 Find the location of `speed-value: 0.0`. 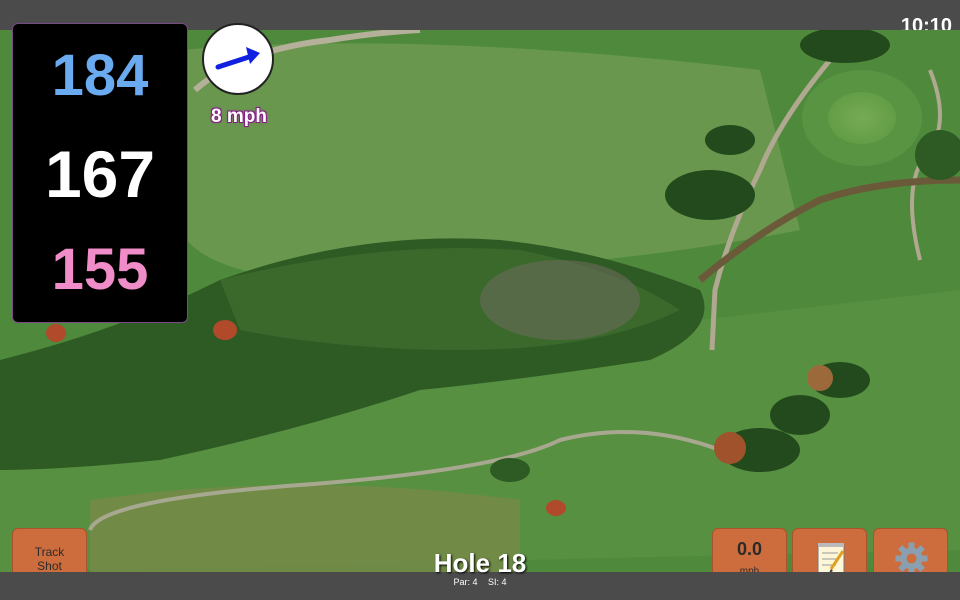

speed-value: 0.0 is located at coordinates (749, 549).